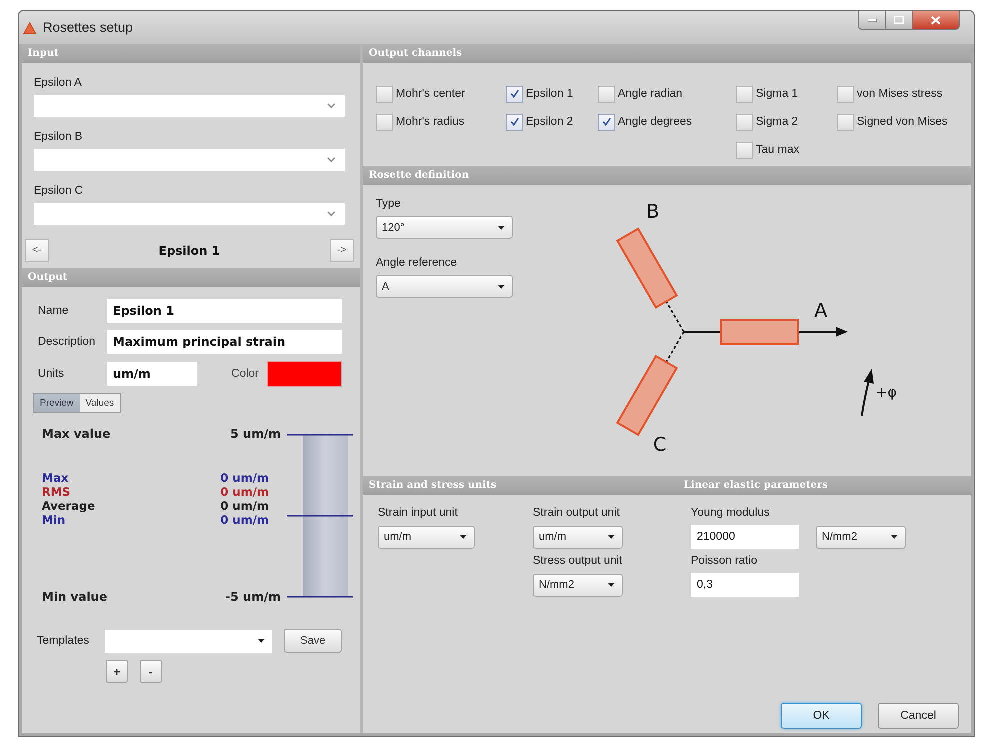 The height and width of the screenshot is (744, 987). What do you see at coordinates (76, 434) in the screenshot?
I see `max-value-label: Max value` at bounding box center [76, 434].